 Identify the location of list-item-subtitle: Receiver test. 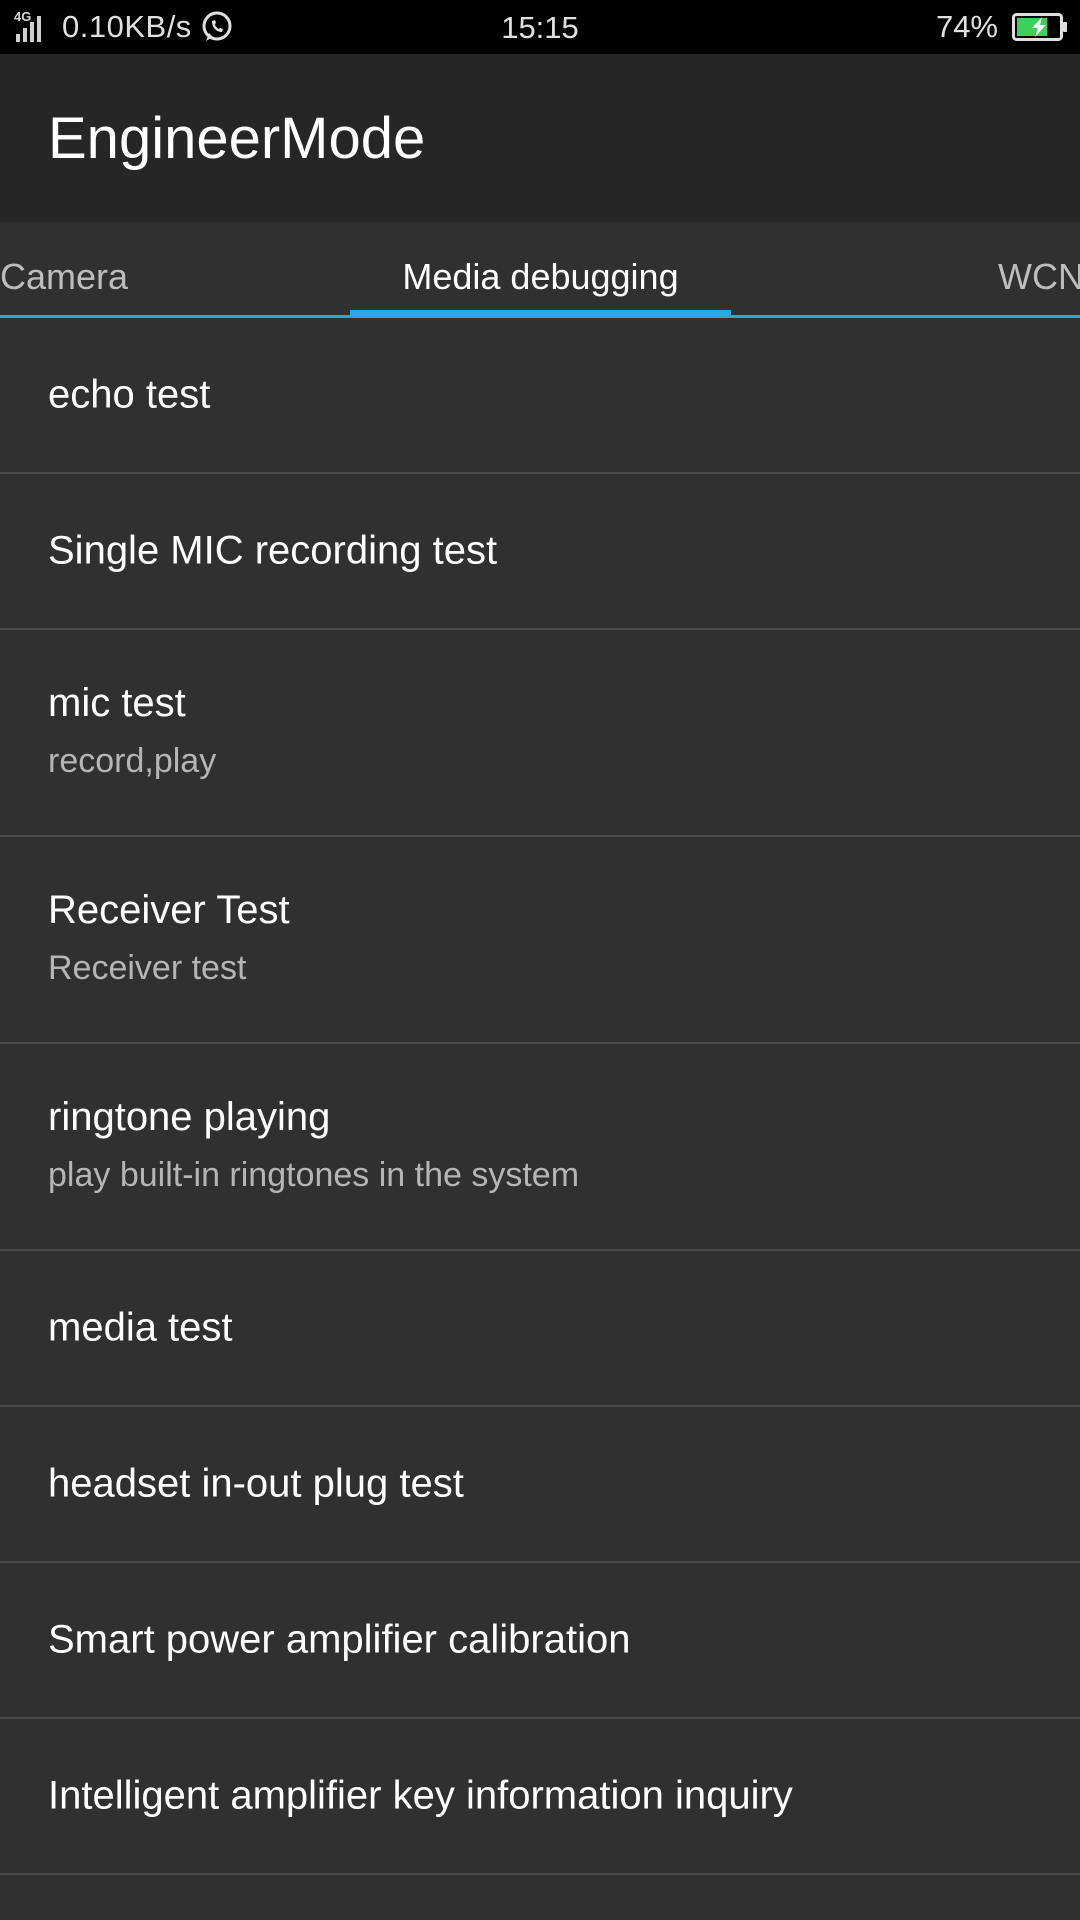
(147, 968).